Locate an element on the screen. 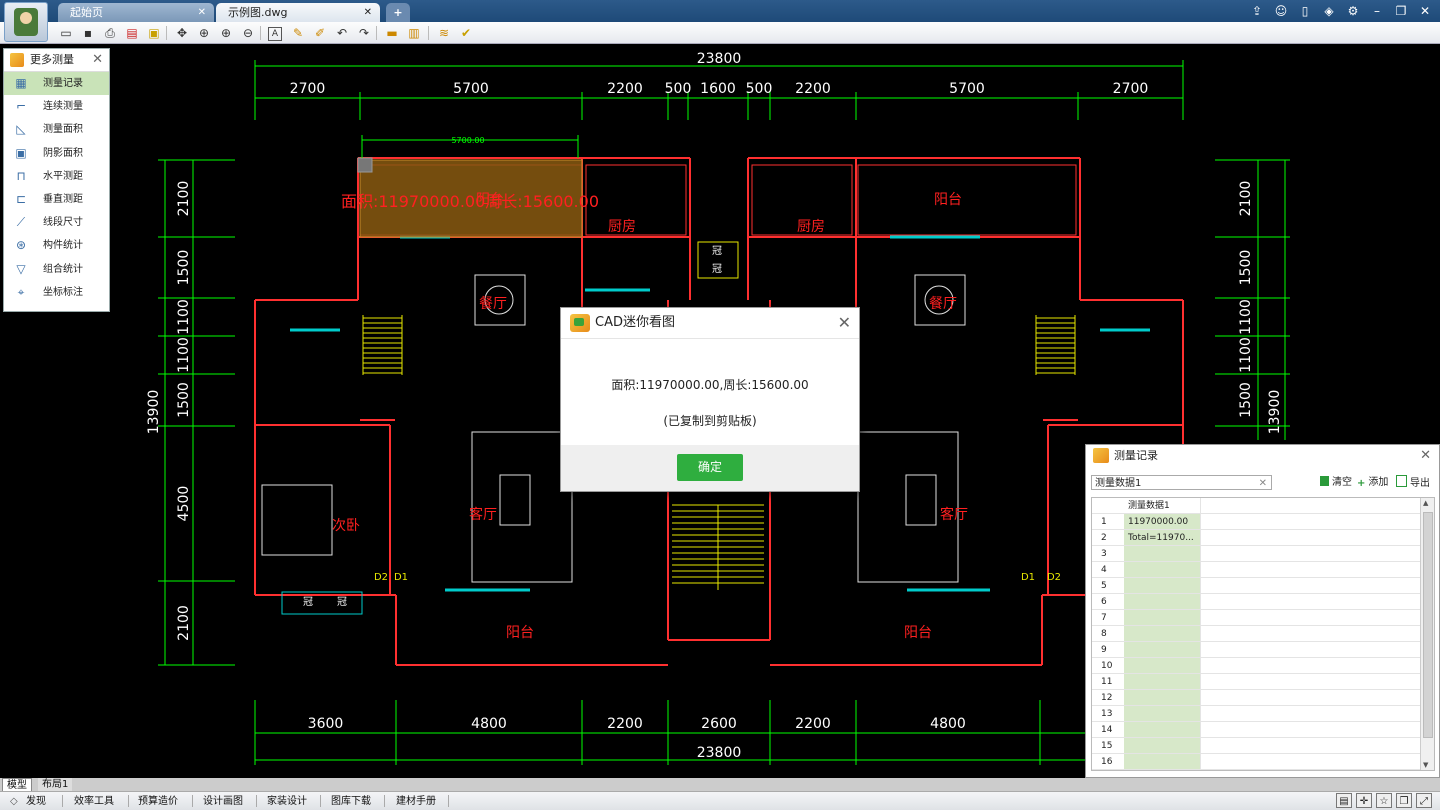 The height and width of the screenshot is (810, 1440). add-button: + 添加 is located at coordinates (1372, 482).